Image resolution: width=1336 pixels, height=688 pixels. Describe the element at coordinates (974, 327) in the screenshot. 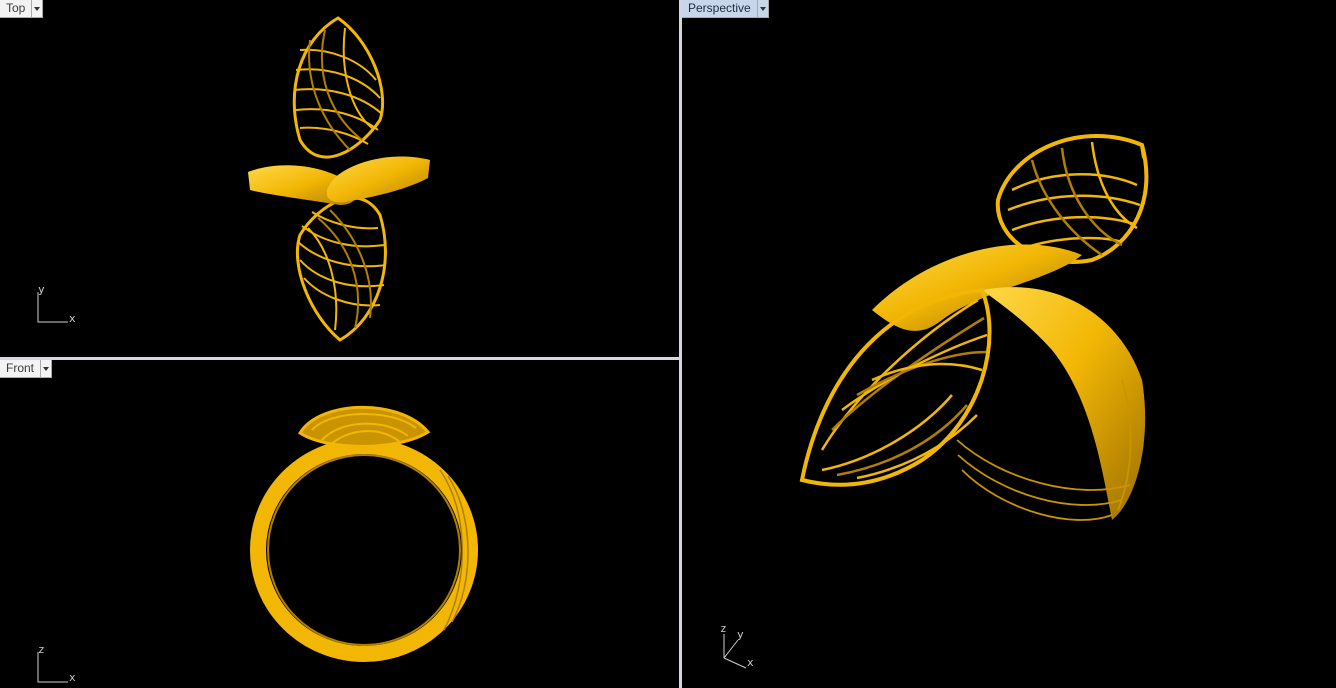

I see `ring-perspective-view` at that location.